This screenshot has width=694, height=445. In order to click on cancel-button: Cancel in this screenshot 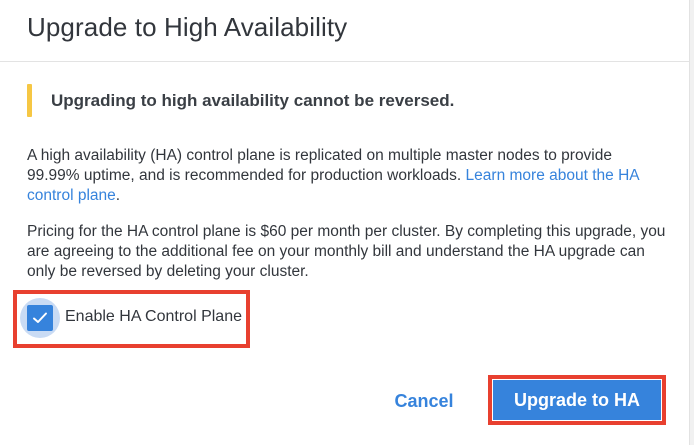, I will do `click(424, 401)`.